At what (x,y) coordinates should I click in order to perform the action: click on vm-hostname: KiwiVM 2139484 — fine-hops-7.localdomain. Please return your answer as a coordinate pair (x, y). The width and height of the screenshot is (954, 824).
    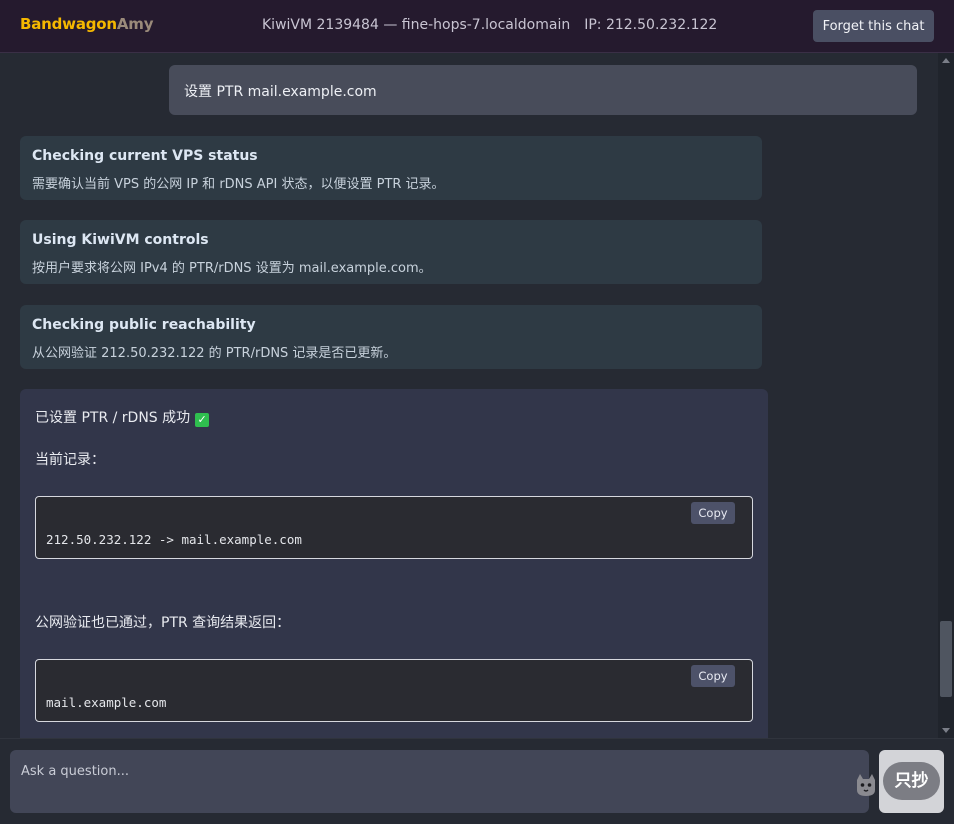
    Looking at the image, I should click on (416, 25).